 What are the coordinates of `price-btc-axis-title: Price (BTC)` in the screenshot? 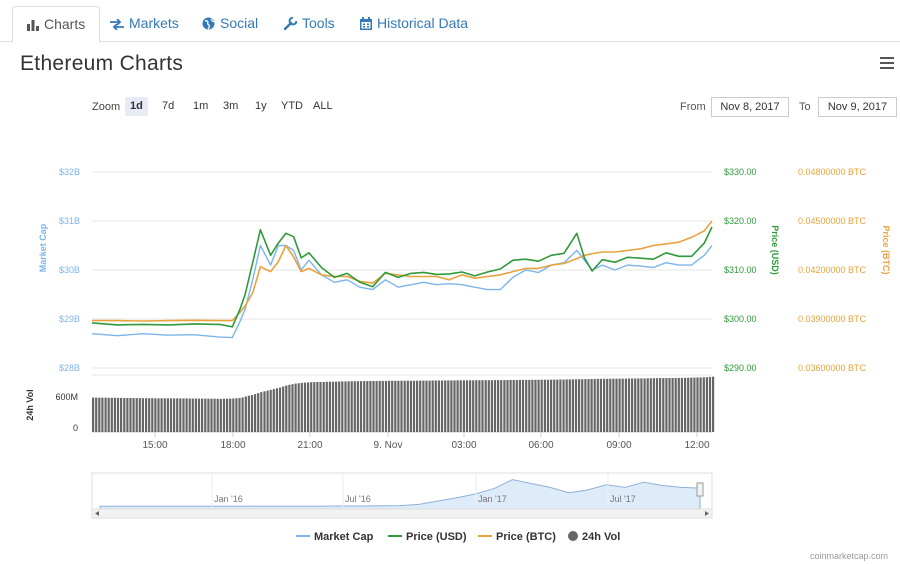 It's located at (886, 249).